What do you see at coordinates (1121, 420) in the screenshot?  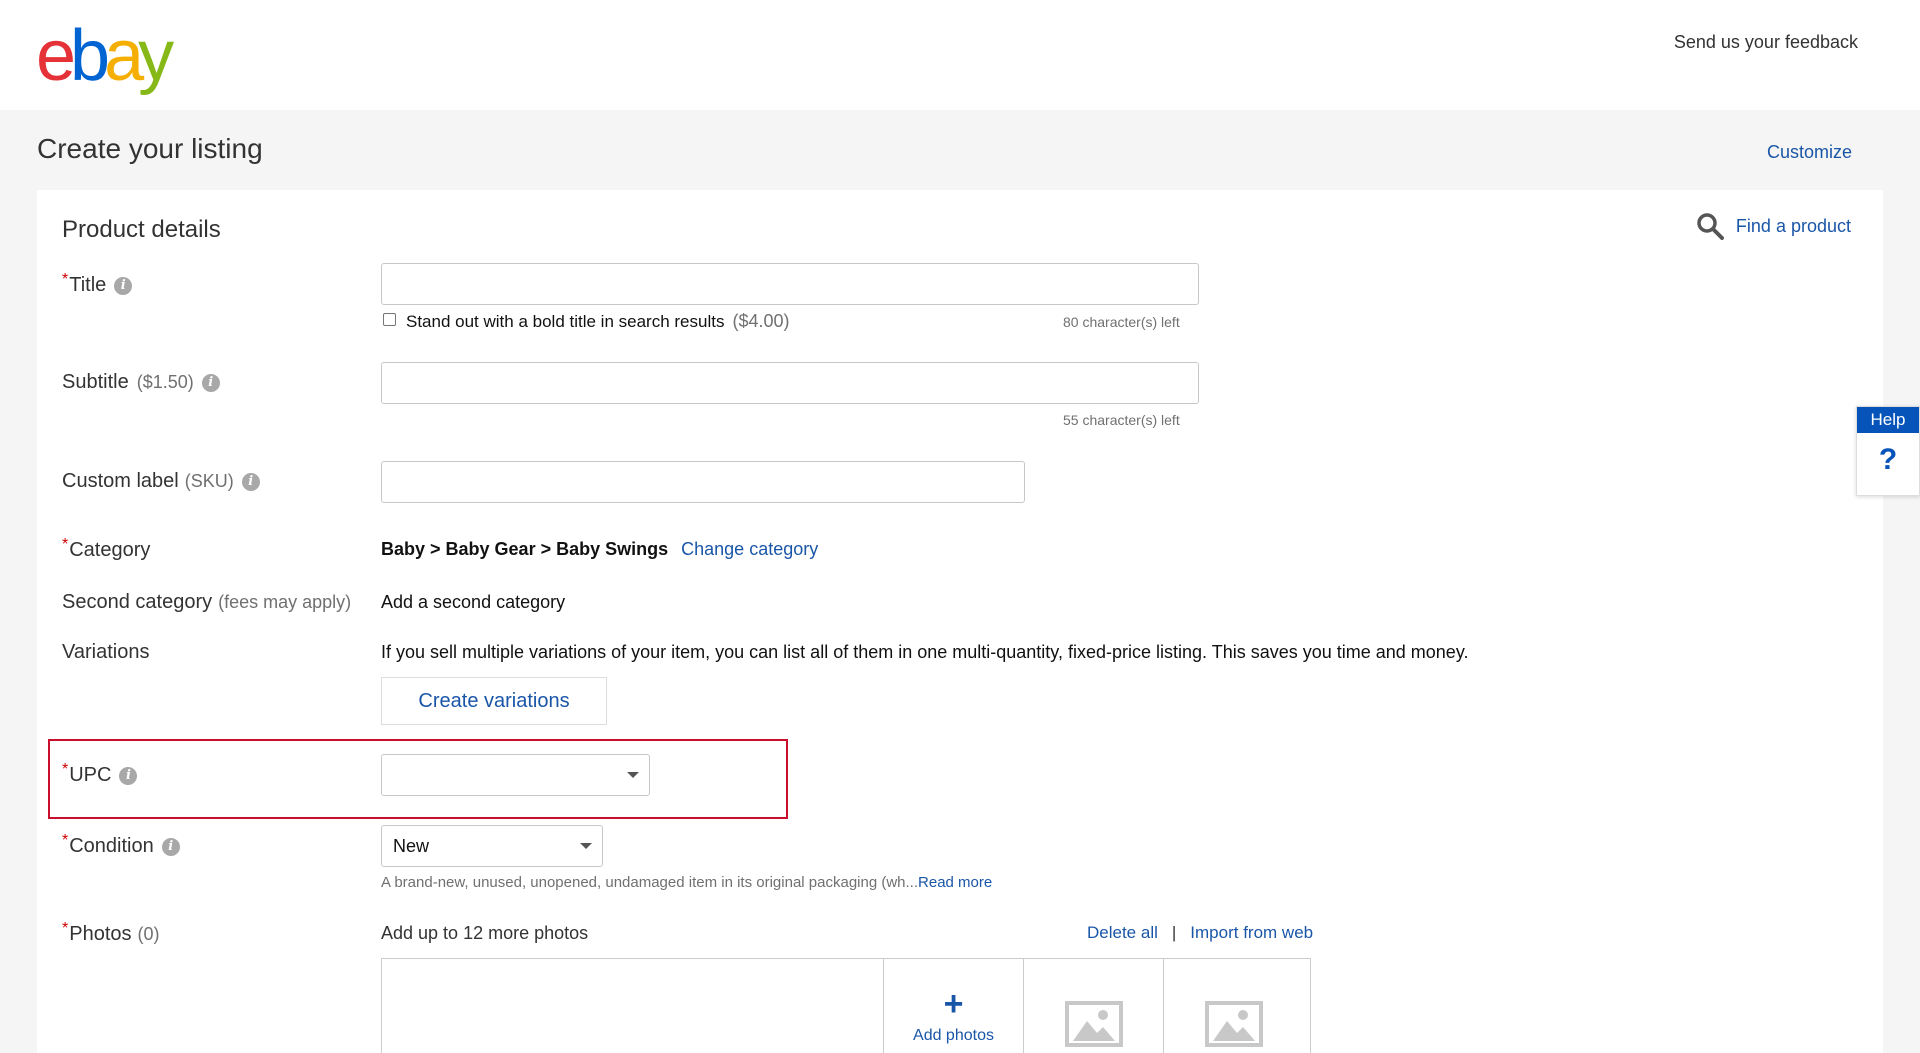 I see `subtitle-chars-left: 55 character(s) left` at bounding box center [1121, 420].